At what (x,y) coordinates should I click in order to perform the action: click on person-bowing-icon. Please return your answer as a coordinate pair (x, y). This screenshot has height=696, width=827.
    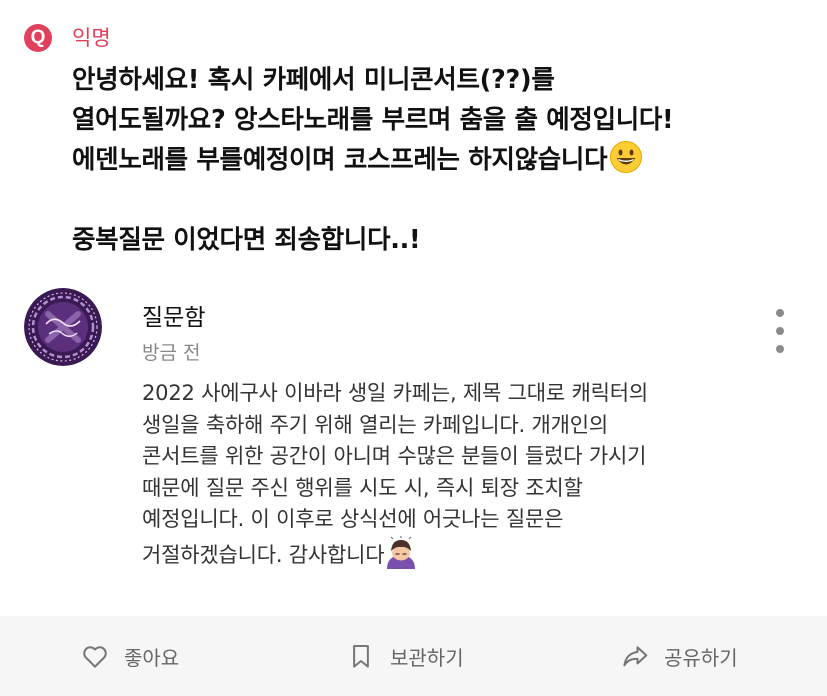
    Looking at the image, I should click on (401, 552).